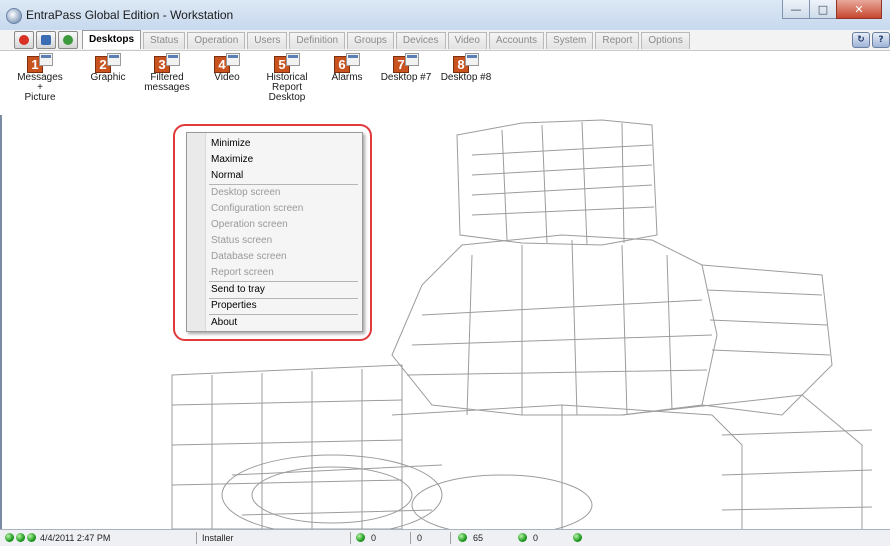 The height and width of the screenshot is (546, 890). I want to click on menu-item-properties: Properties, so click(234, 305).